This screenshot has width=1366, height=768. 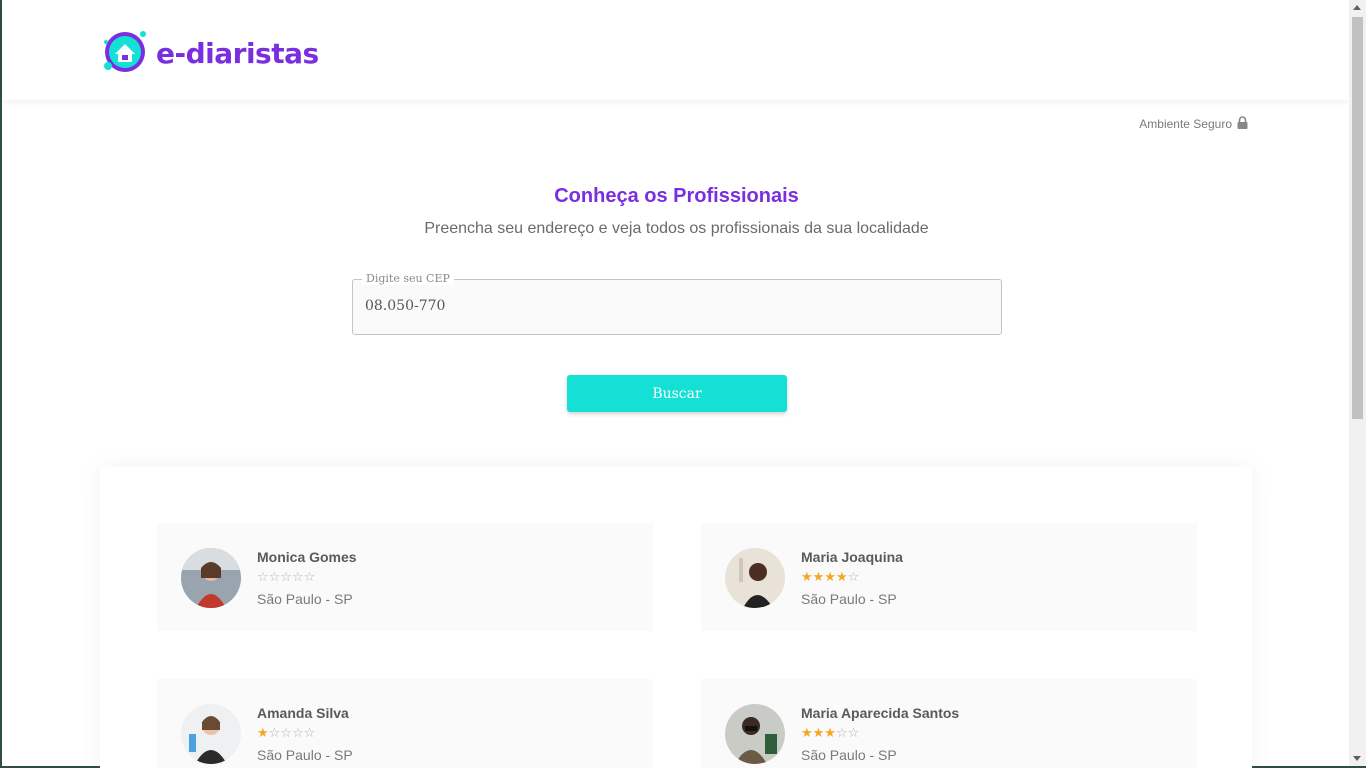 I want to click on rating-stars-filled: ★, so click(x=263, y=733).